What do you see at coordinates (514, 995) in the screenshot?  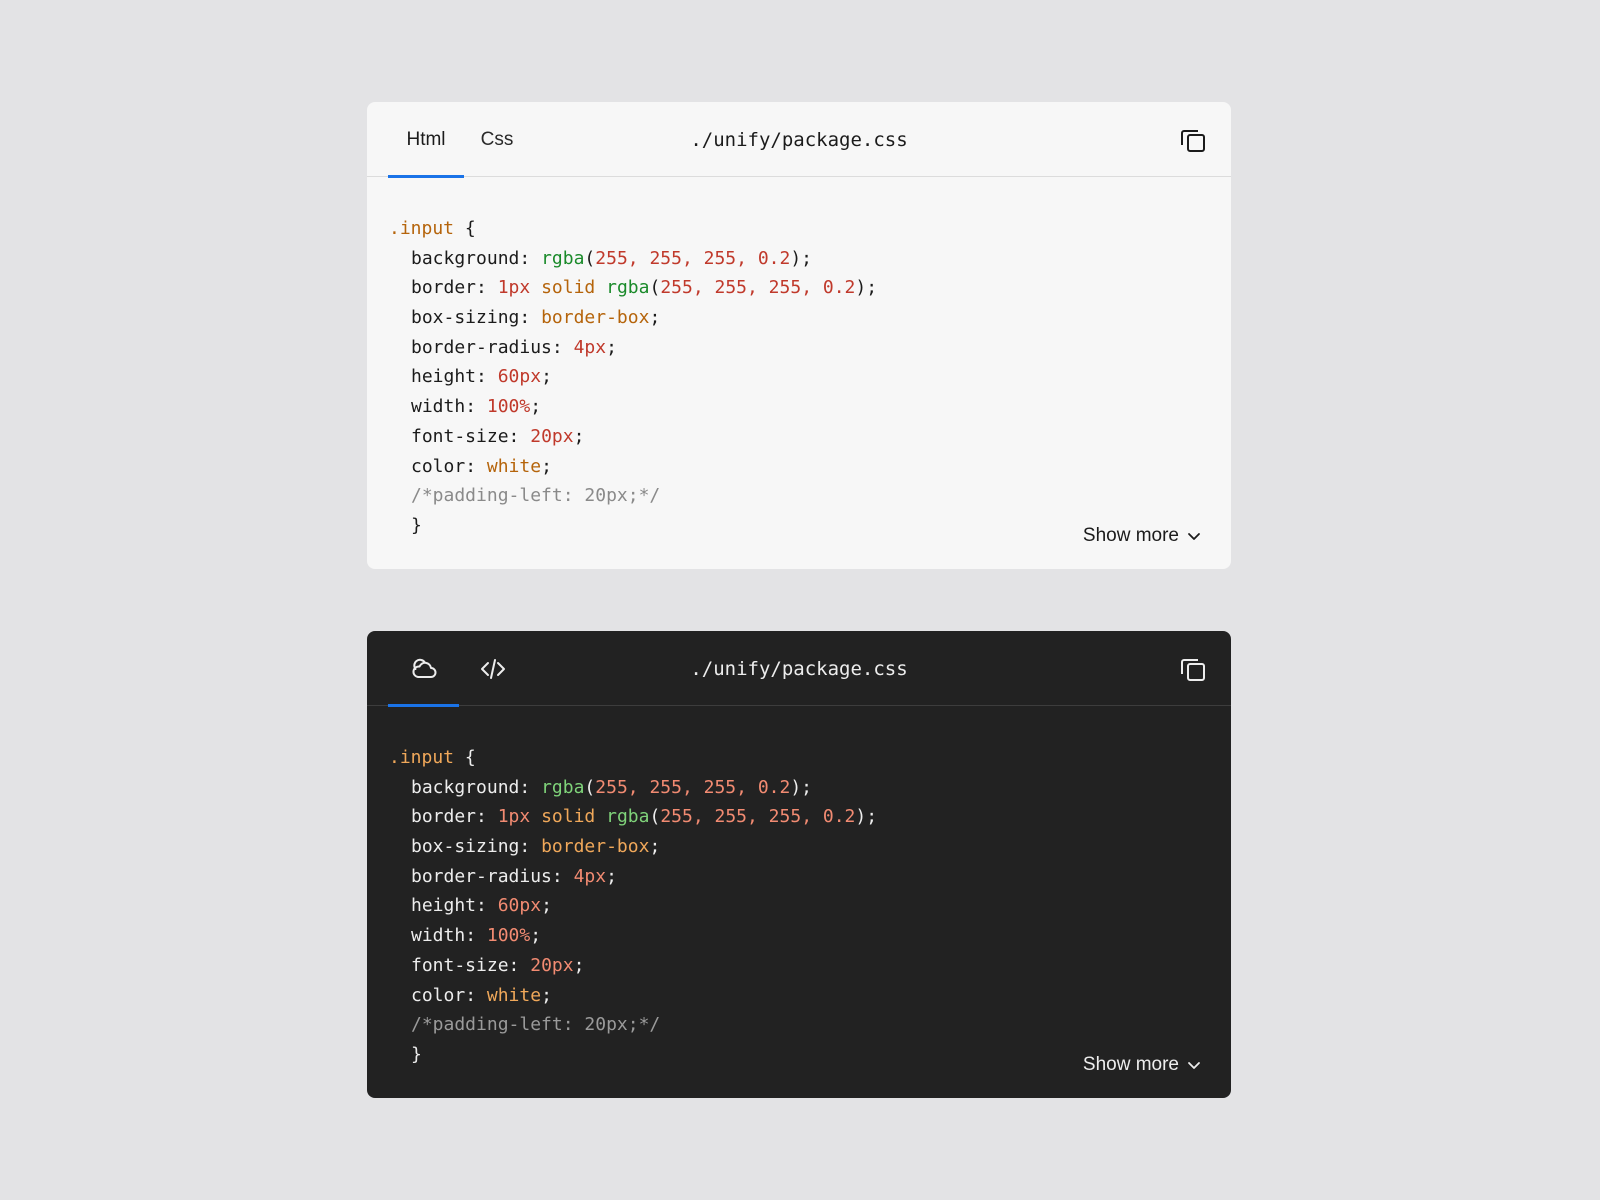 I see `code-token: white` at bounding box center [514, 995].